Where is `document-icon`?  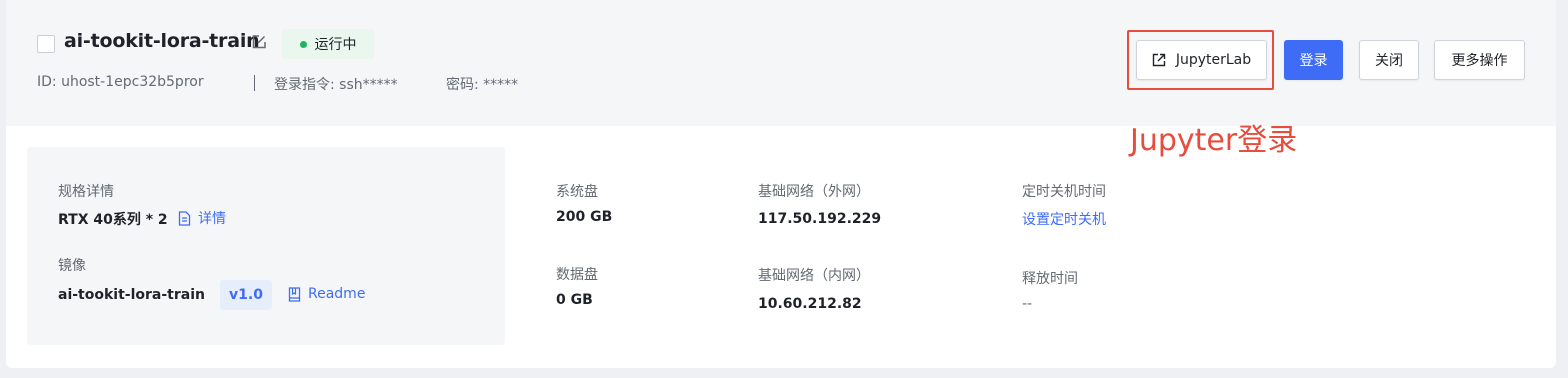 document-icon is located at coordinates (184, 218).